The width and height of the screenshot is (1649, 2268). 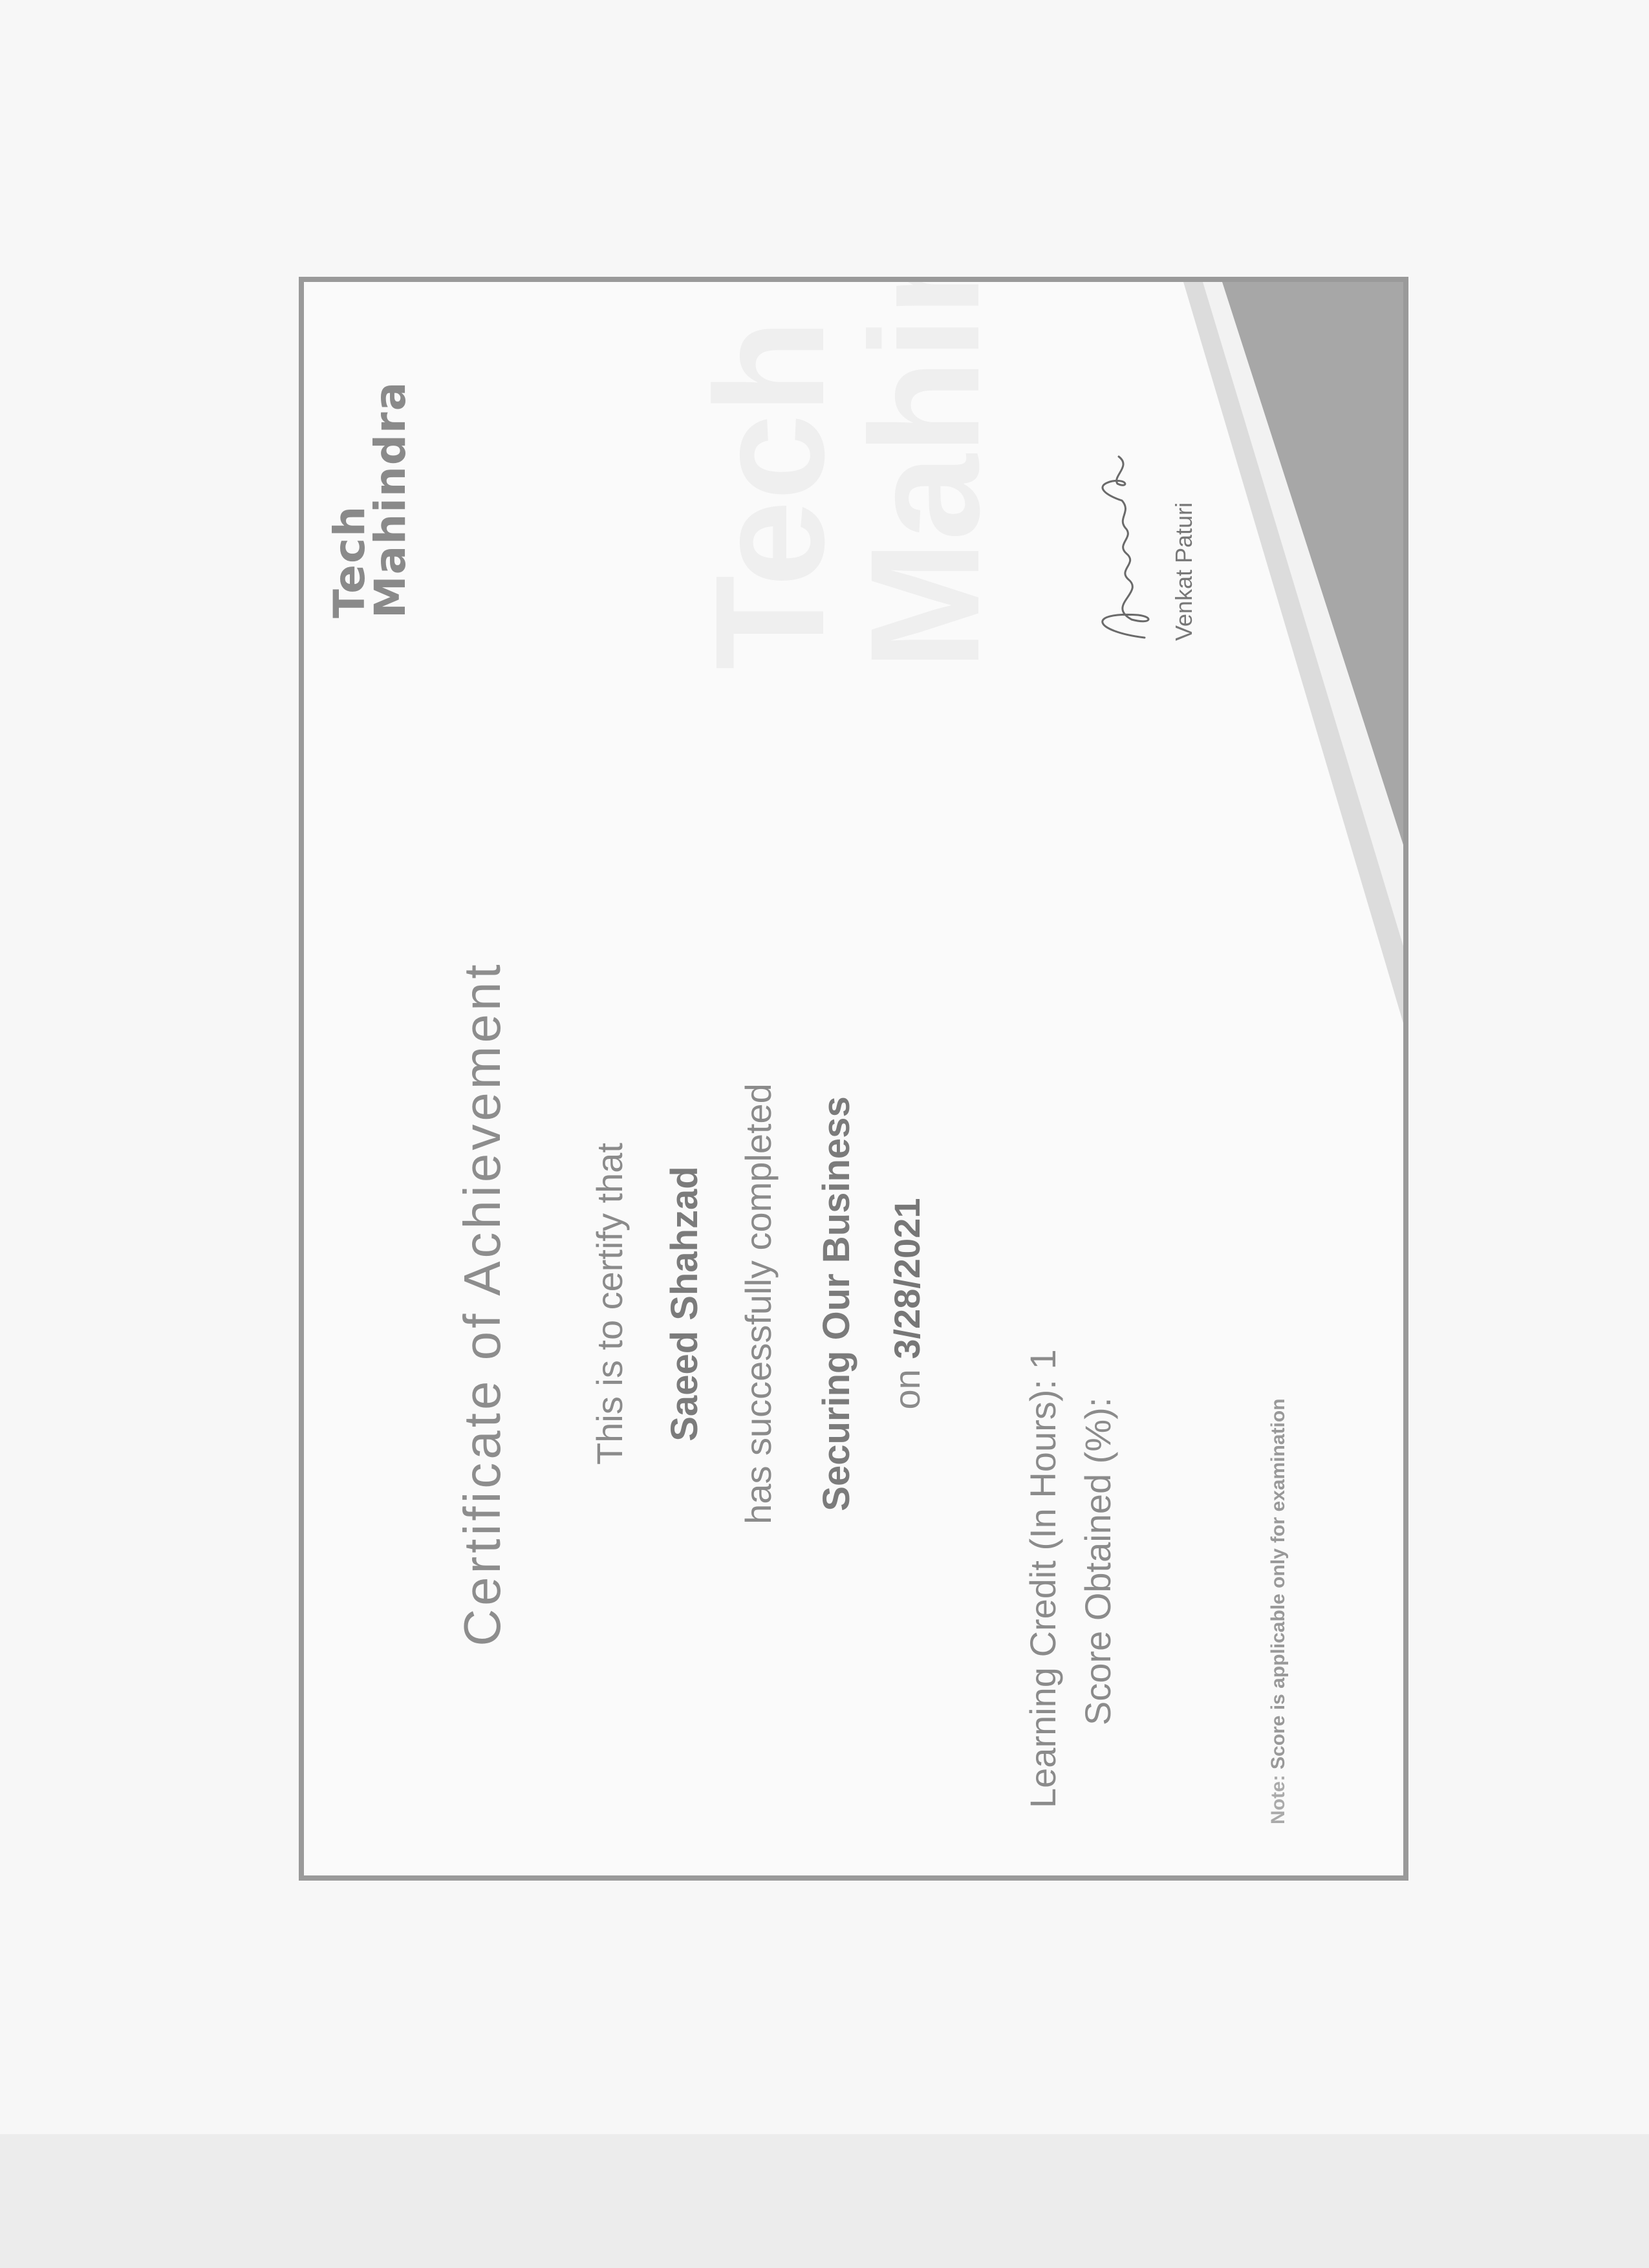 I want to click on signatory-name: Venkat Paturi, so click(x=1183, y=571).